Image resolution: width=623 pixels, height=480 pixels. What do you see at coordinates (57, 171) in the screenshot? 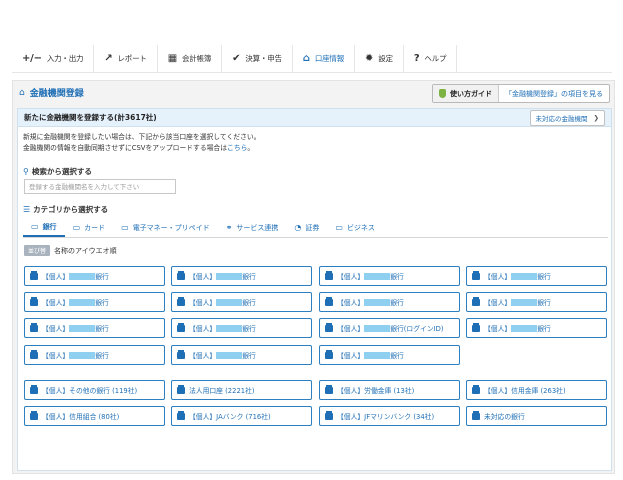
I see `search-section-heading: ⚲ 検索から選択する` at bounding box center [57, 171].